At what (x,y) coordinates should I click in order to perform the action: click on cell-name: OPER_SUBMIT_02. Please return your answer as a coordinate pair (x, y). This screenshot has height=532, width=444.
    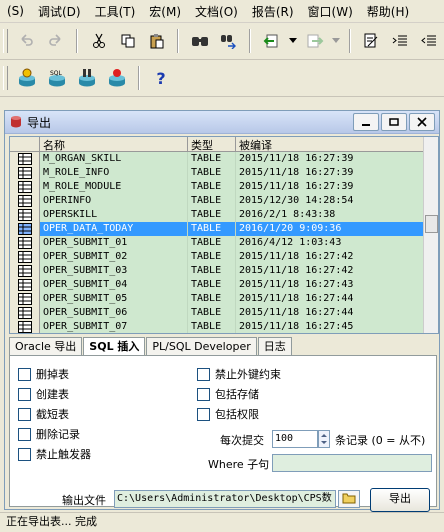
    Looking at the image, I should click on (114, 257).